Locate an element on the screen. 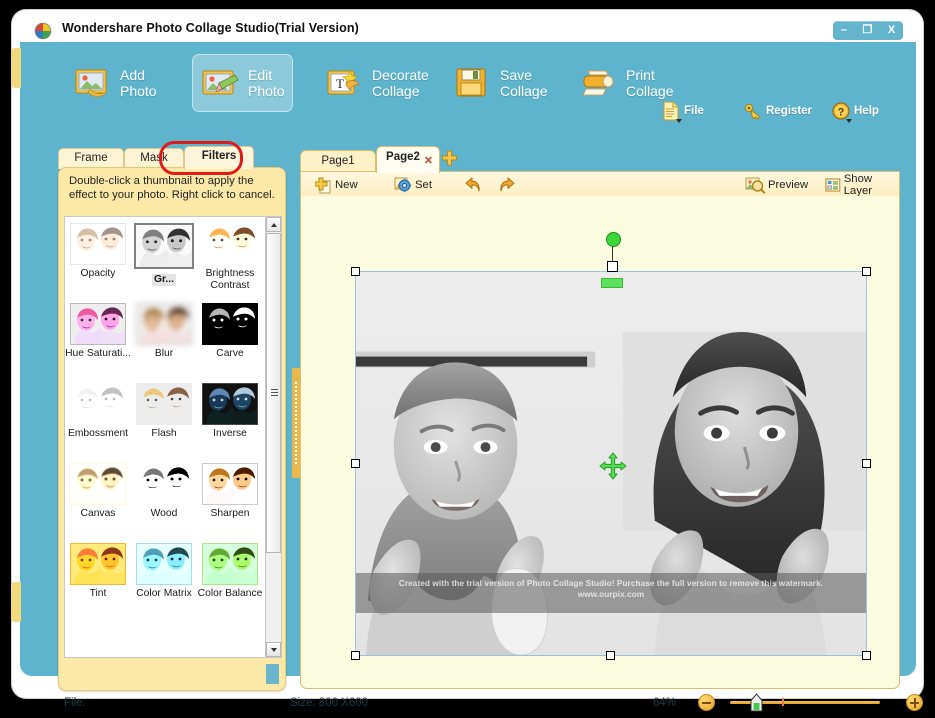  panel-resize-handle is located at coordinates (272, 674).